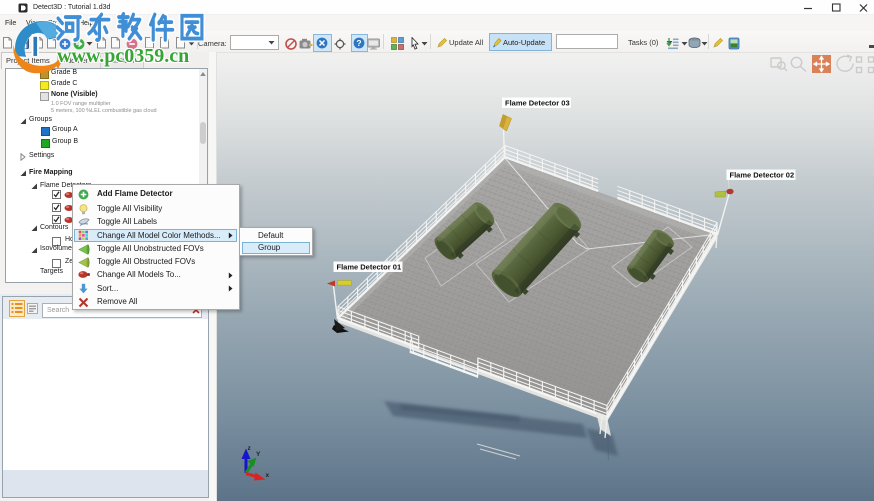 This screenshot has height=501, width=874. I want to click on svg-text: x, so click(268, 475).